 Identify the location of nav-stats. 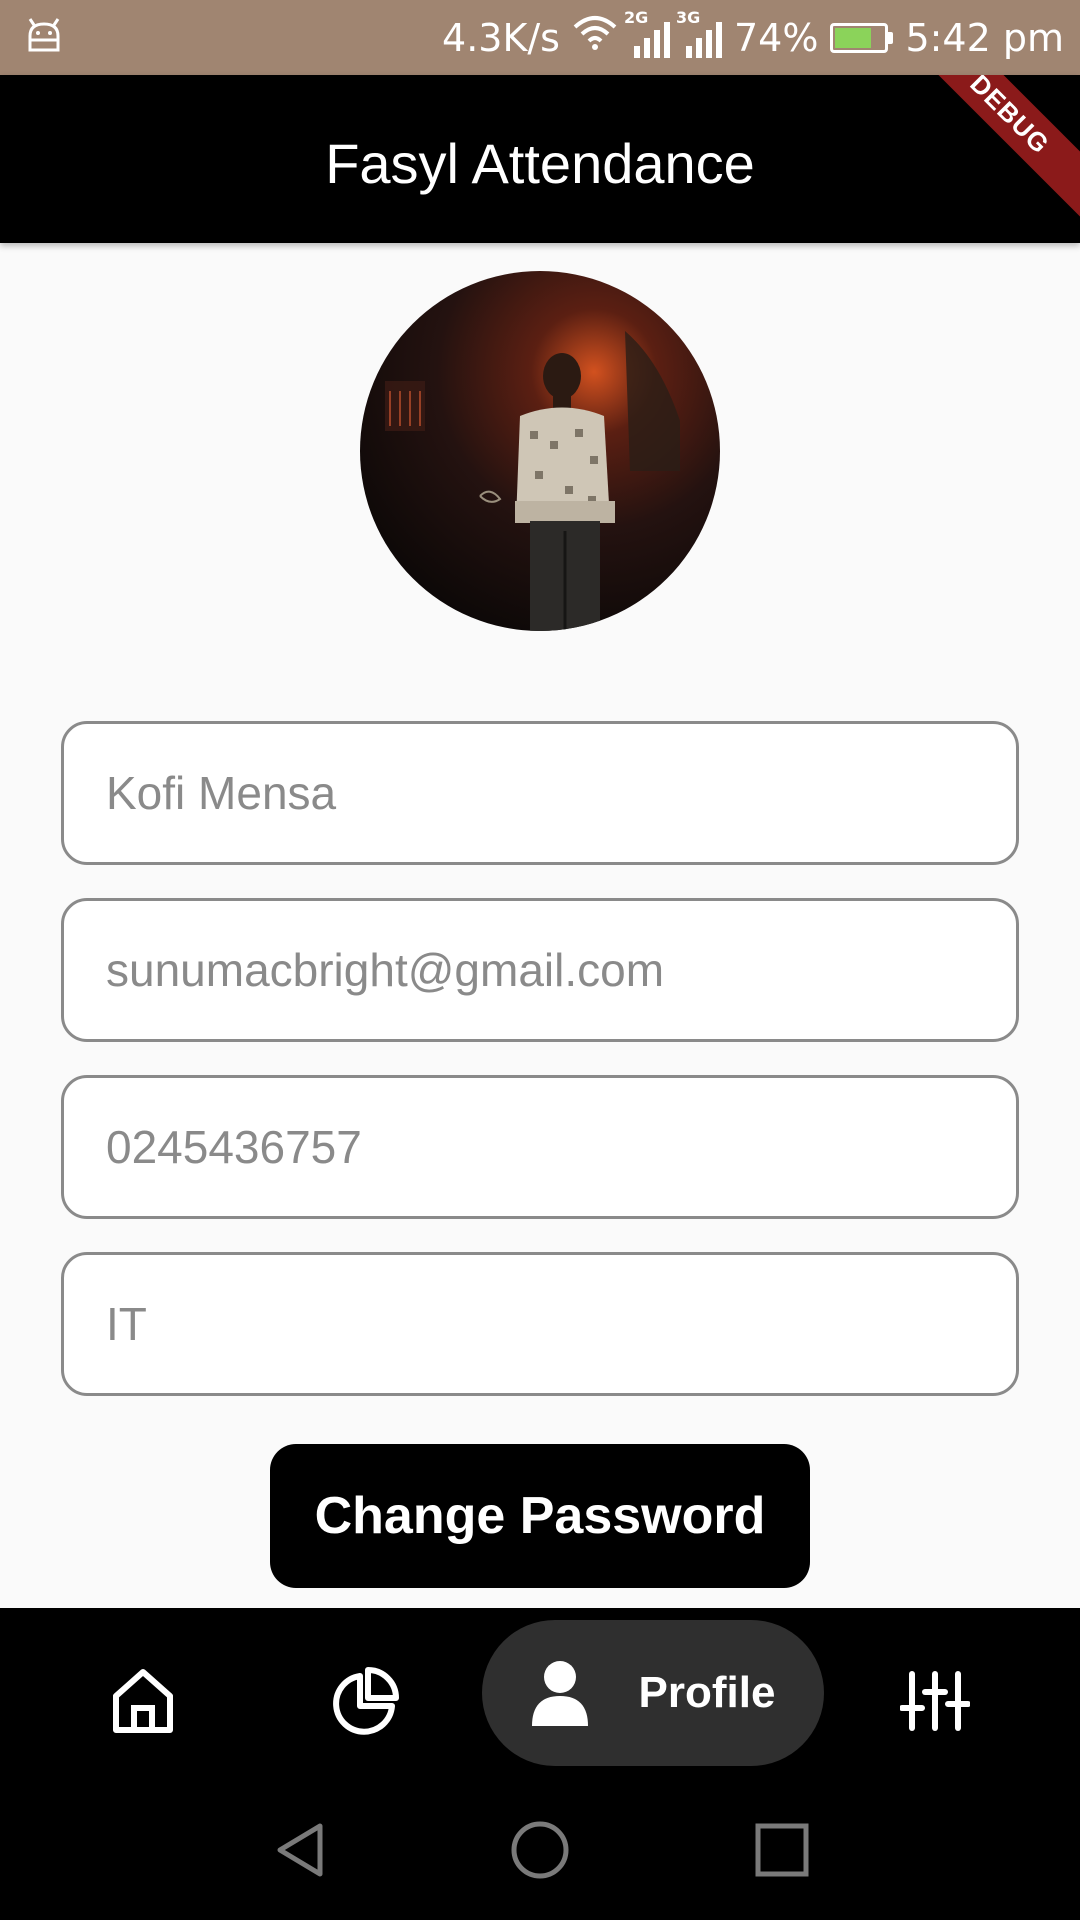
(365, 1701).